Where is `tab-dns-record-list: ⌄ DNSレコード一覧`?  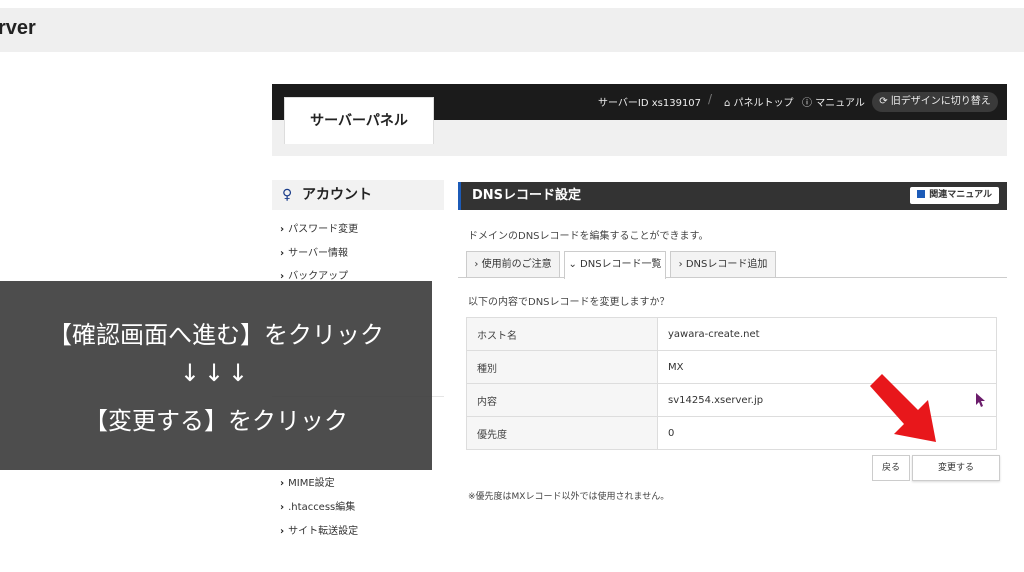
tab-dns-record-list: ⌄ DNSレコード一覧 is located at coordinates (615, 265).